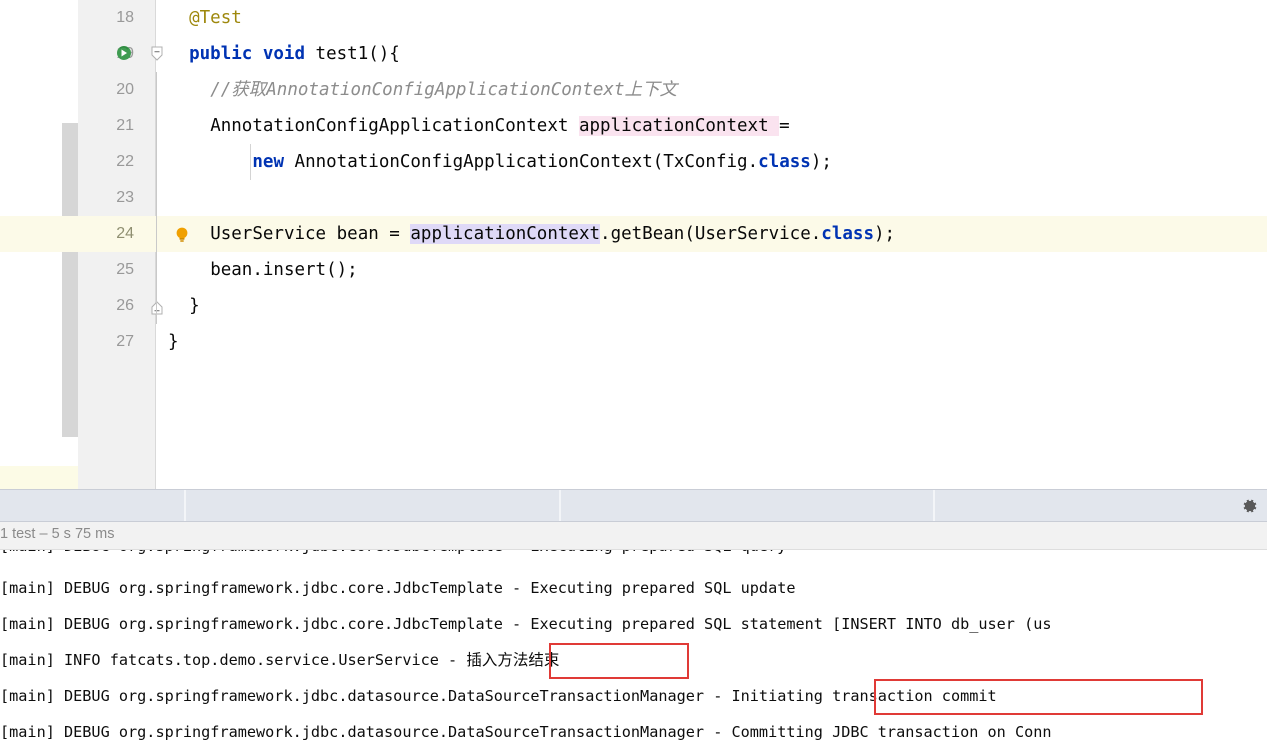  Describe the element at coordinates (39, 234) in the screenshot. I see `current-line-highlight-gutter` at that location.